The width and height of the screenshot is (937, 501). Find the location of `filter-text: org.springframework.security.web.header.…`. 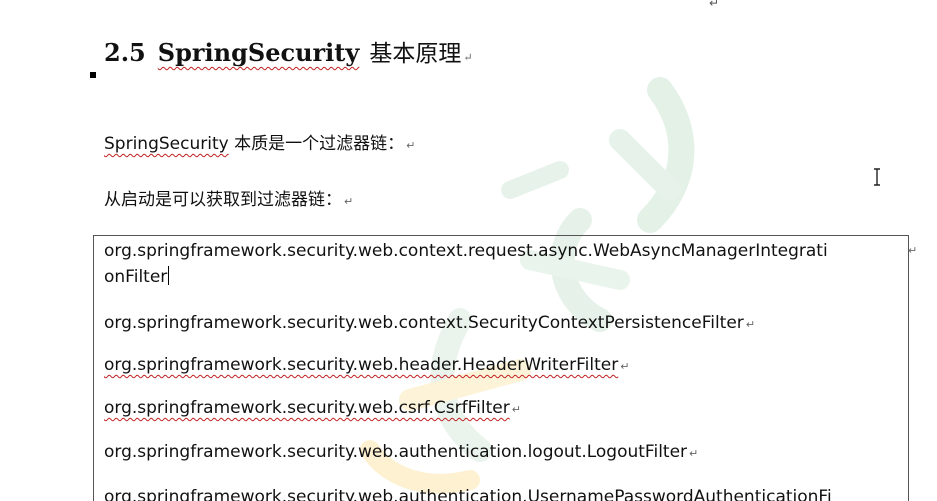

filter-text: org.springframework.security.web.header.… is located at coordinates (361, 365).